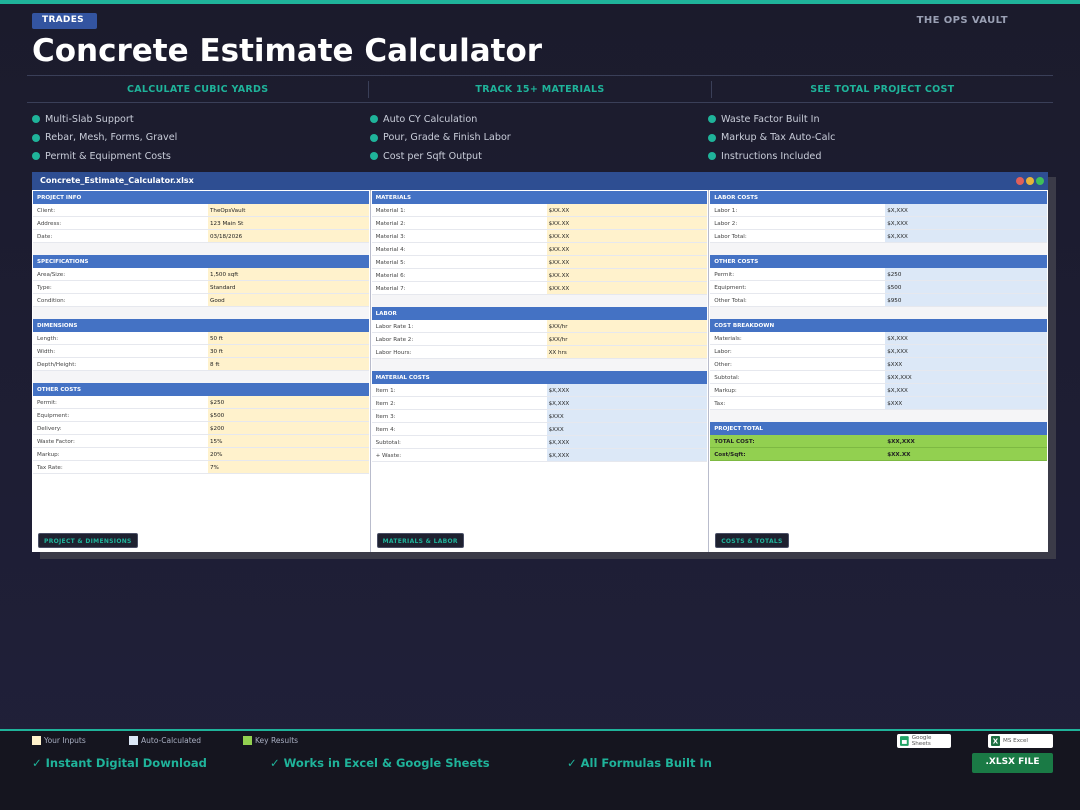  I want to click on feature-label: Cost per Sqft Output, so click(432, 156).